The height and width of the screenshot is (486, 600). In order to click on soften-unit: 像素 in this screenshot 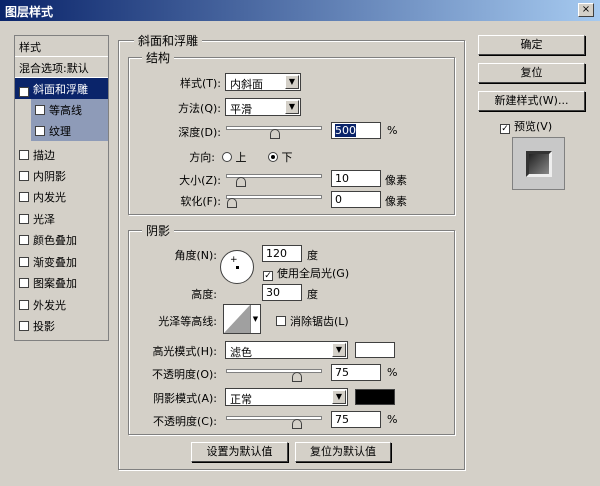, I will do `click(396, 201)`.